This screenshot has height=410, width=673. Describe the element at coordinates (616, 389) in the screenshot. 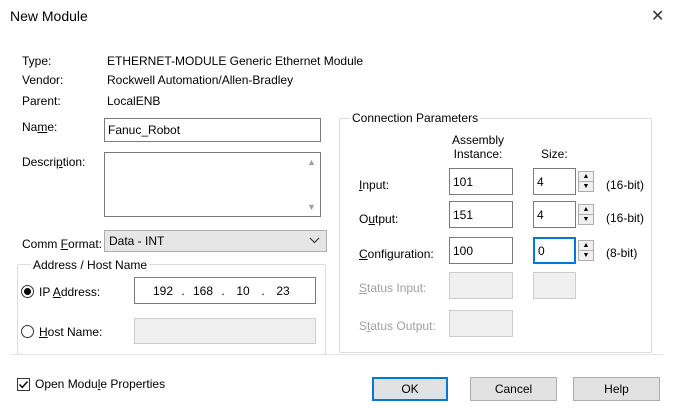

I see `help-button: Help` at that location.